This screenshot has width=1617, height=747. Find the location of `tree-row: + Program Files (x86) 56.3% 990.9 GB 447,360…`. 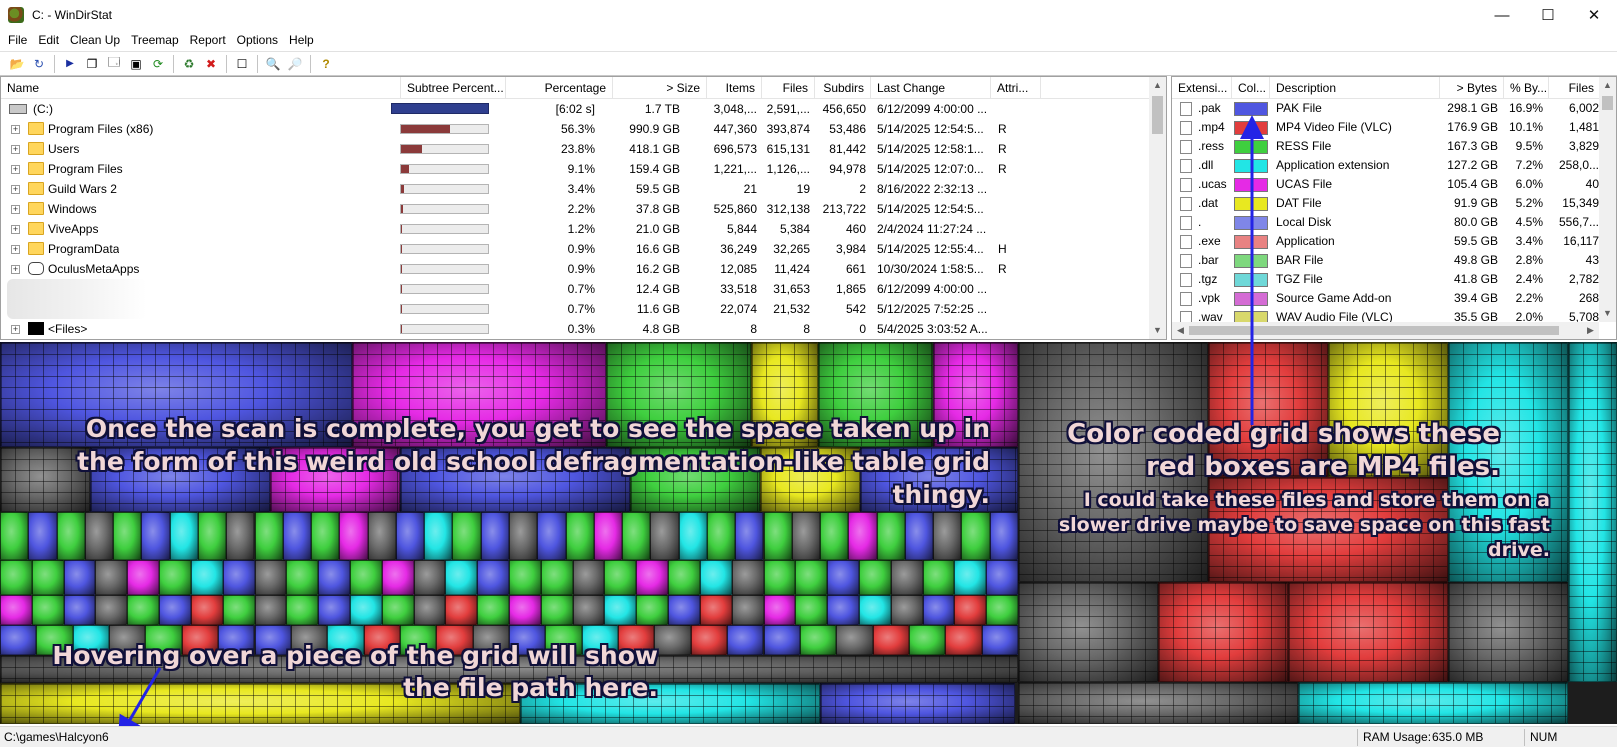

tree-row: + Program Files (x86) 56.3% 990.9 GB 447,360… is located at coordinates (575, 129).